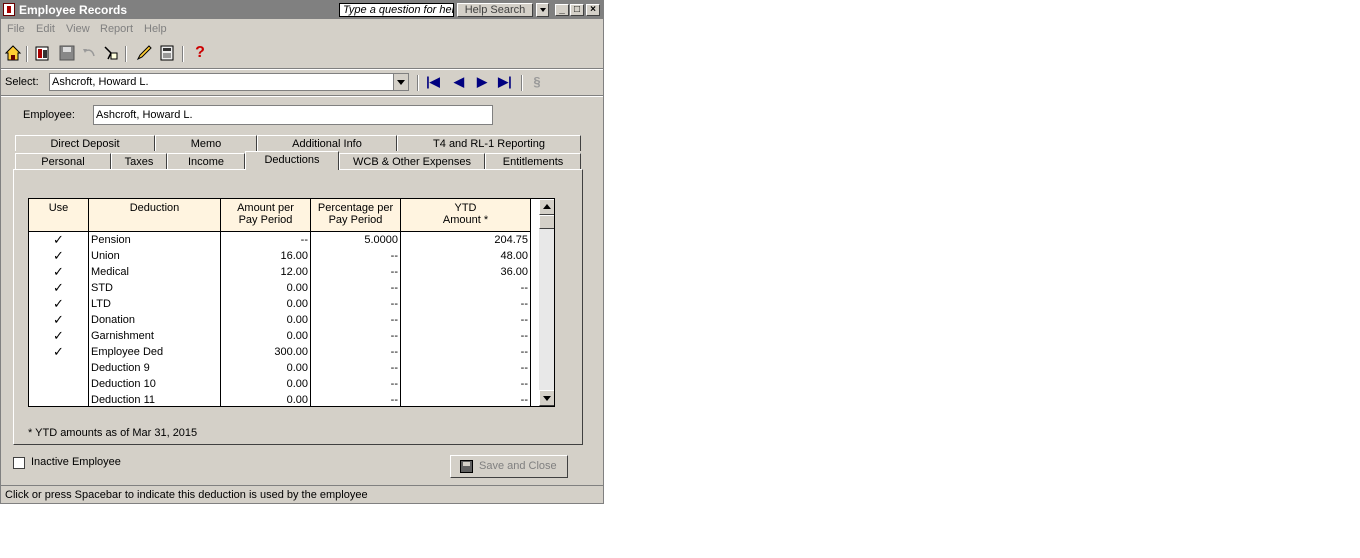 The image size is (1360, 558). I want to click on minimize-icon: _, so click(562, 10).